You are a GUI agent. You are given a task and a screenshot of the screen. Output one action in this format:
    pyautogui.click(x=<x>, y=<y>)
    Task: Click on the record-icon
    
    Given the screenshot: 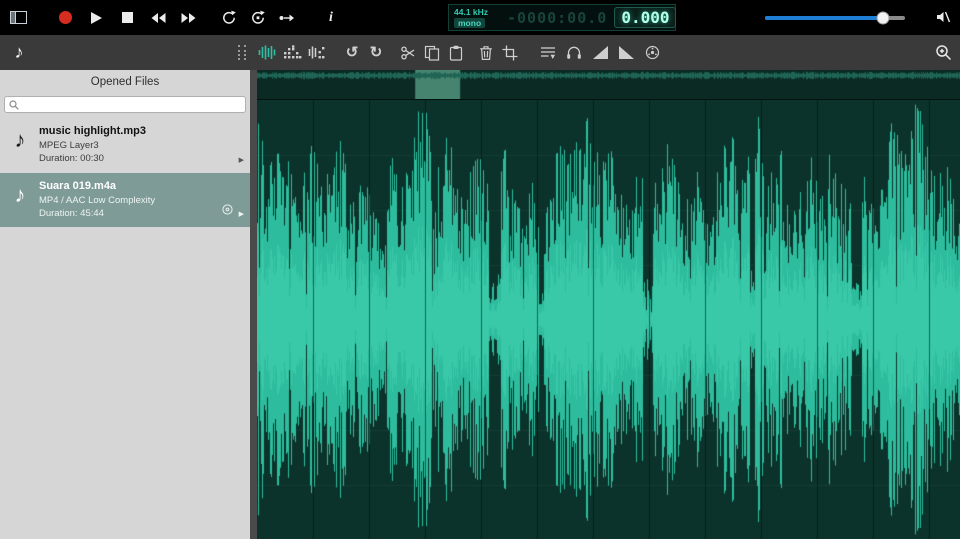 What is the action you would take?
    pyautogui.click(x=65, y=17)
    